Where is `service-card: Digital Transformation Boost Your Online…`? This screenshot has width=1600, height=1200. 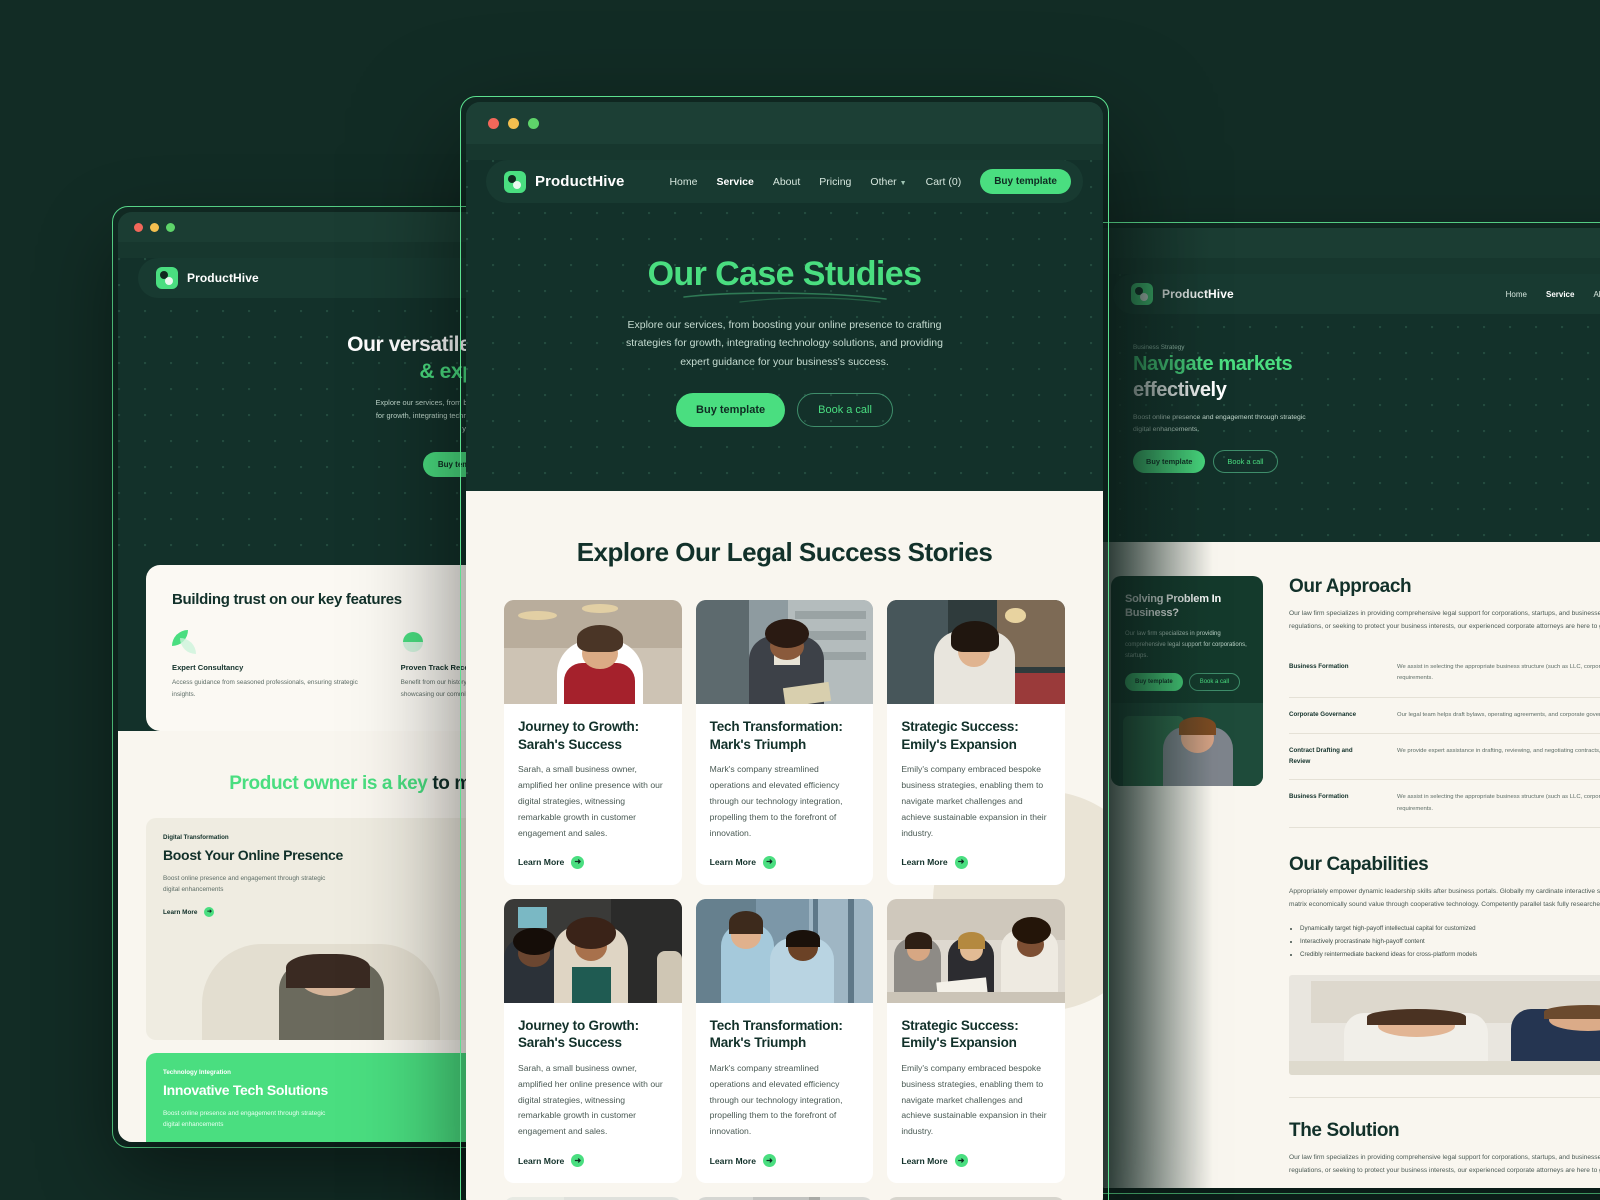
service-card: Digital Transformation Boost Your Online… is located at coordinates (321, 929).